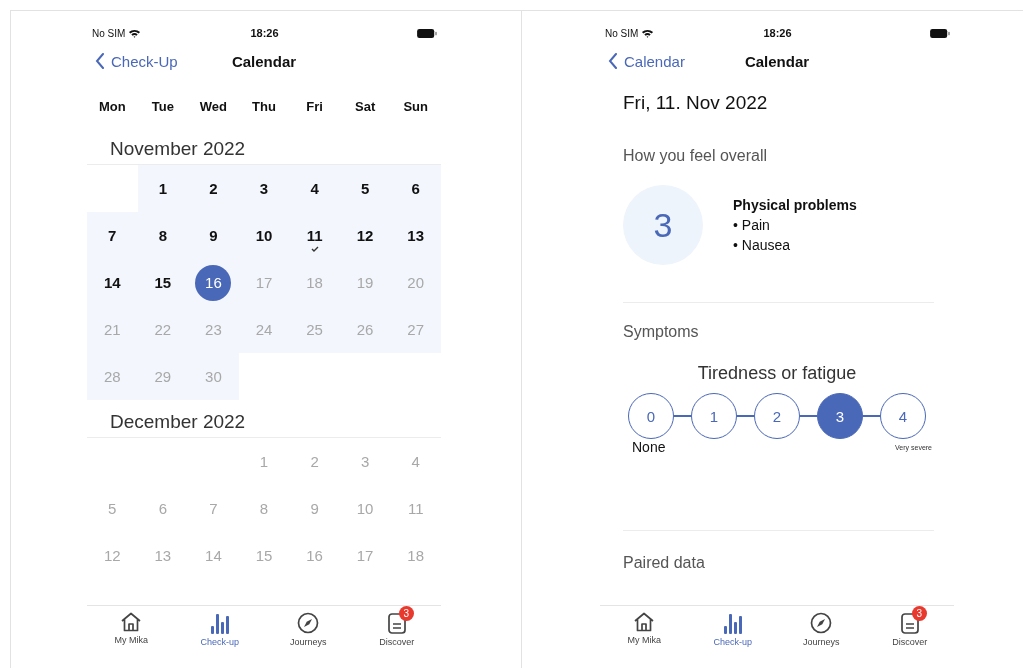  I want to click on calendar-day: 19, so click(365, 282).